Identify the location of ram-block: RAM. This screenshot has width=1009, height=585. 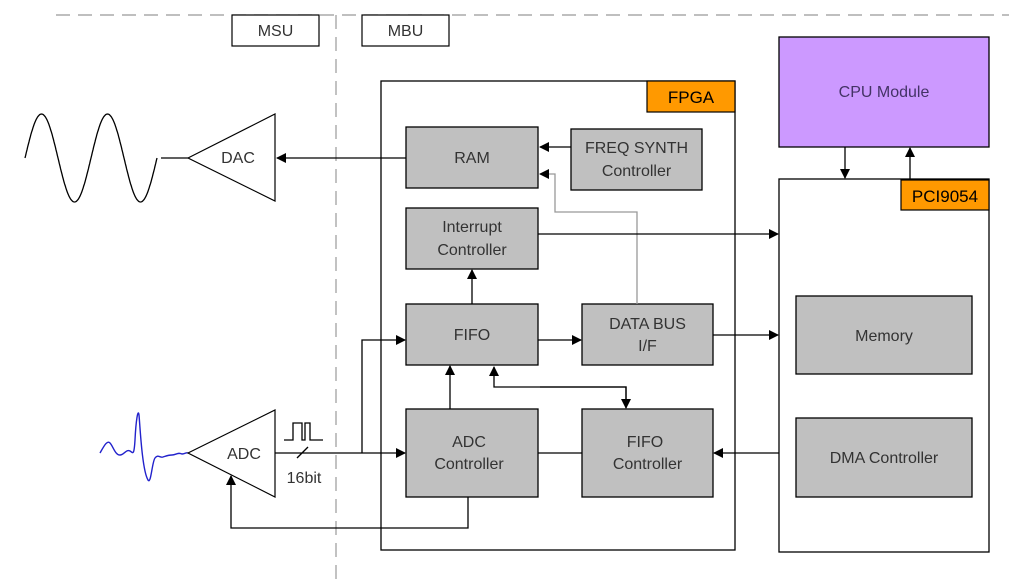
(472, 157).